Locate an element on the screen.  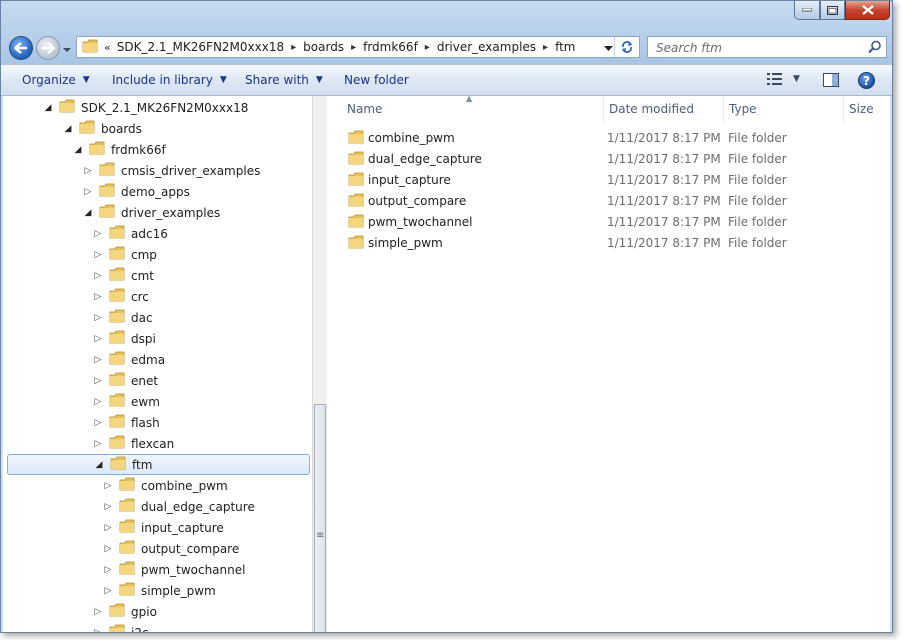
close-button is located at coordinates (867, 10).